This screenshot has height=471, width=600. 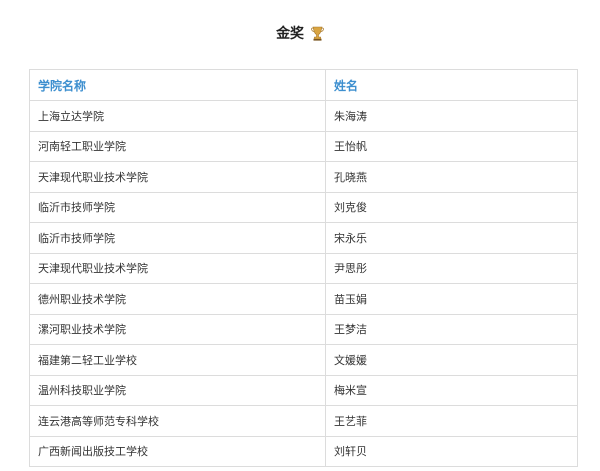 I want to click on college-cell: 河南轻工职业学院, so click(x=177, y=146).